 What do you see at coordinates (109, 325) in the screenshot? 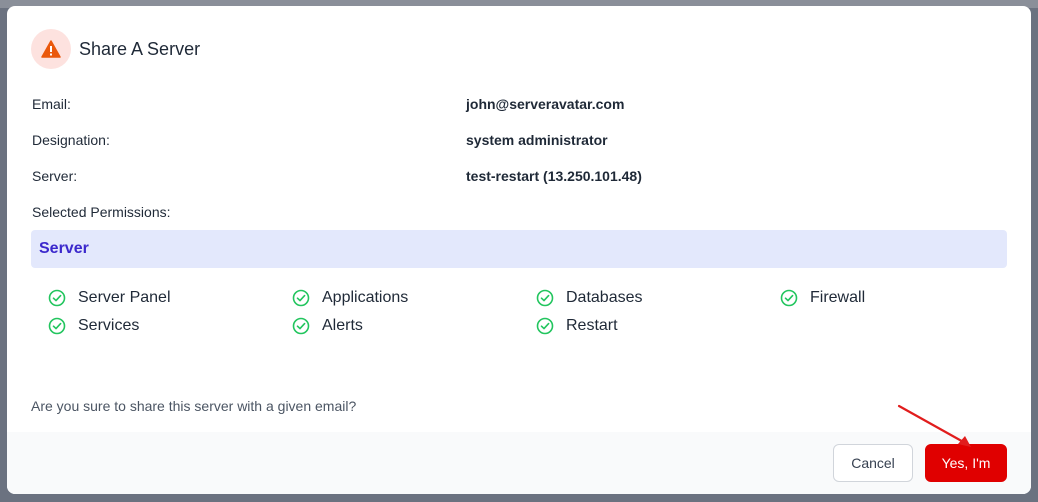
I see `permission-item-label: Services` at bounding box center [109, 325].